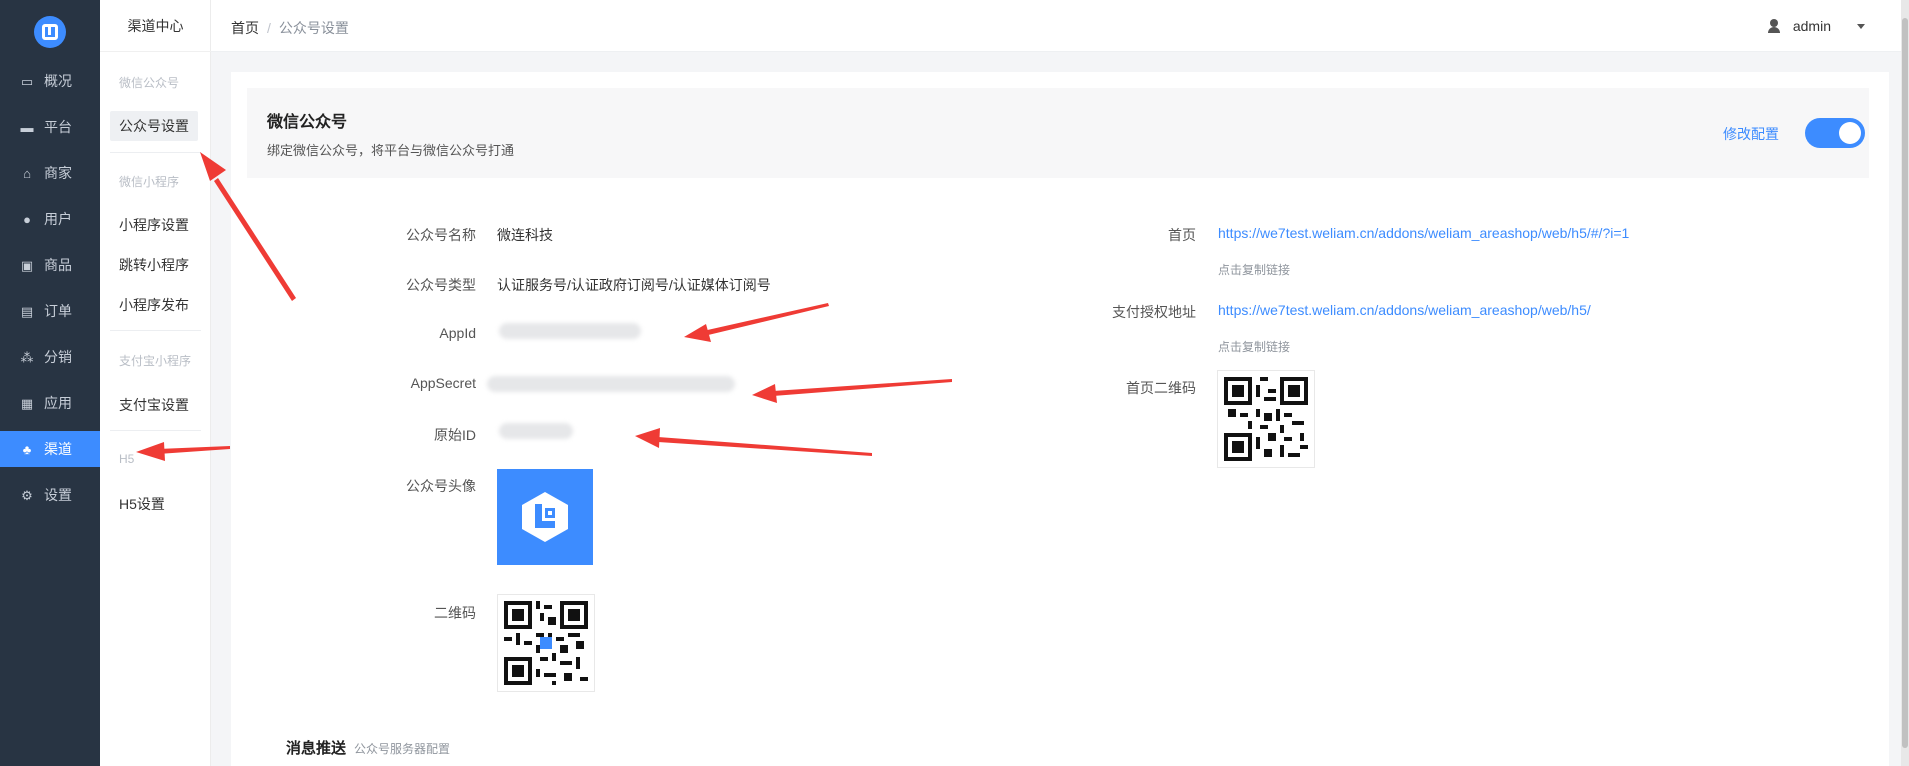 The width and height of the screenshot is (1909, 766). Describe the element at coordinates (127, 459) in the screenshot. I see `submenu-group-h5: H5` at that location.